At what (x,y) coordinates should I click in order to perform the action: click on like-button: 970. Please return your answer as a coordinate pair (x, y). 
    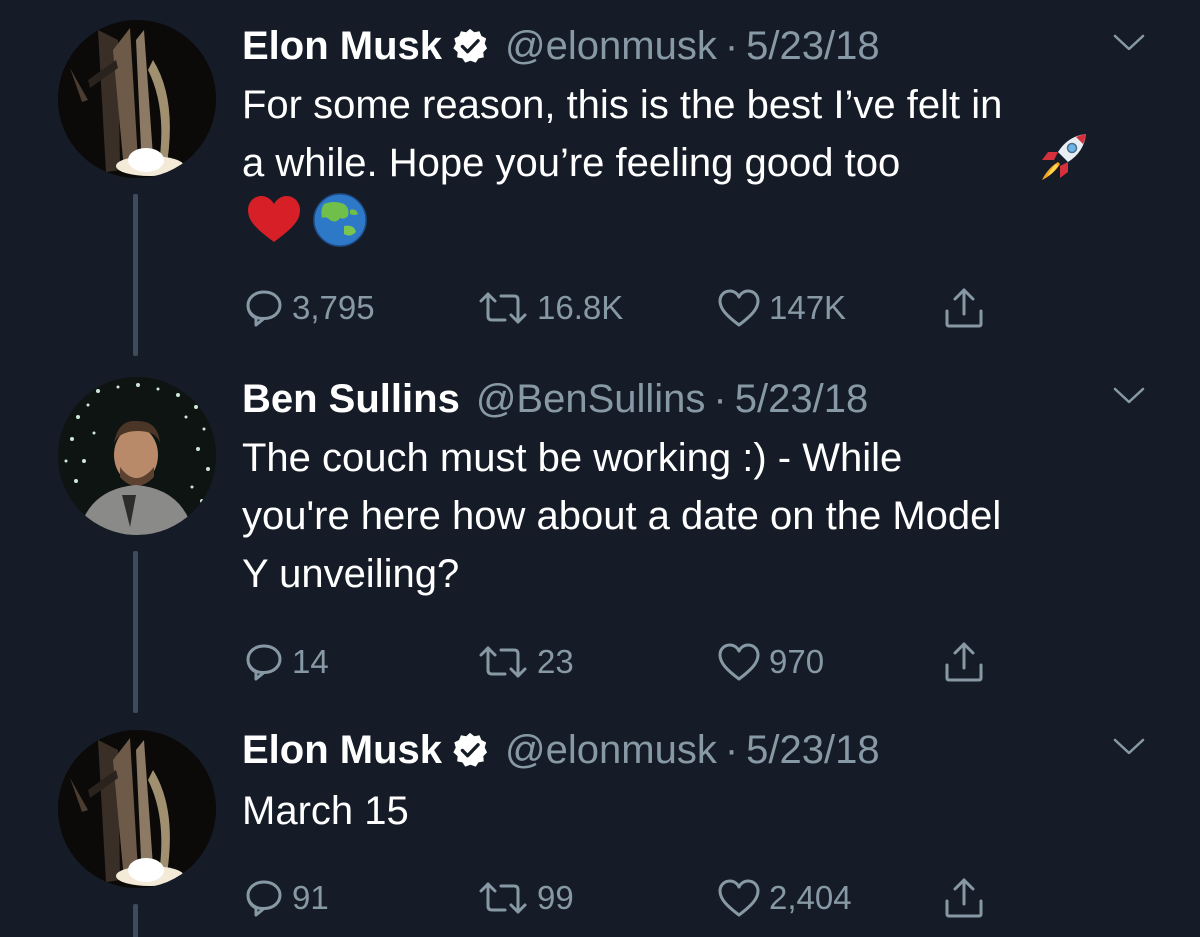
    Looking at the image, I should click on (770, 662).